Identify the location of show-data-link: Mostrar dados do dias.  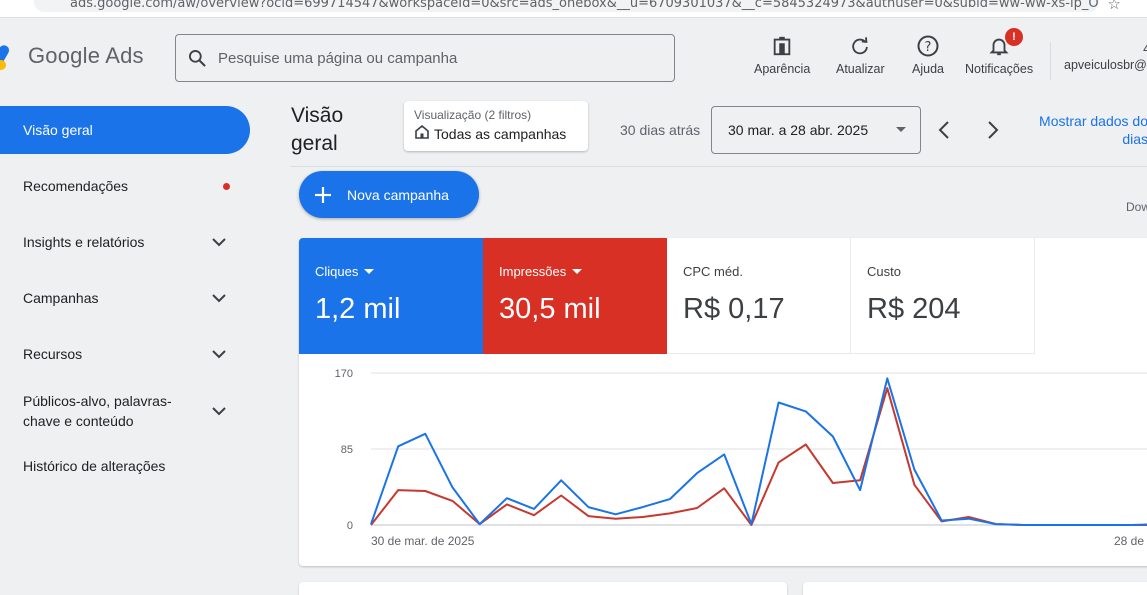
(1087, 130).